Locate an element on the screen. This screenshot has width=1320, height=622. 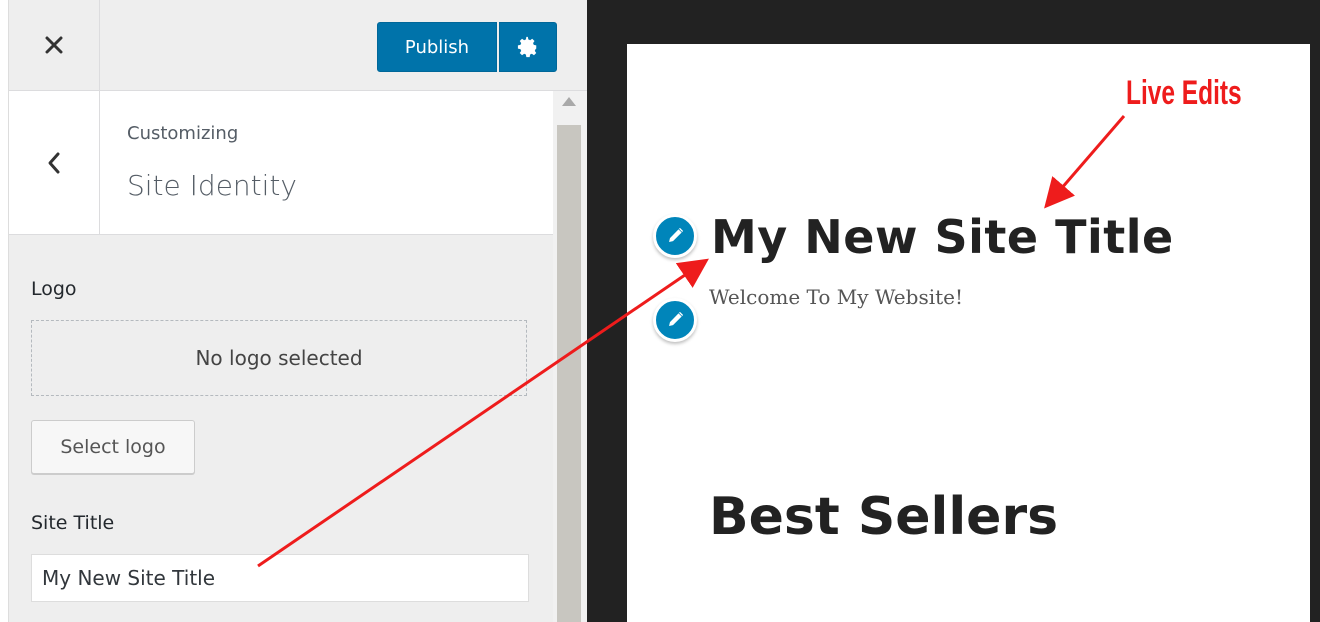
section-title: Site Identity is located at coordinates (212, 185).